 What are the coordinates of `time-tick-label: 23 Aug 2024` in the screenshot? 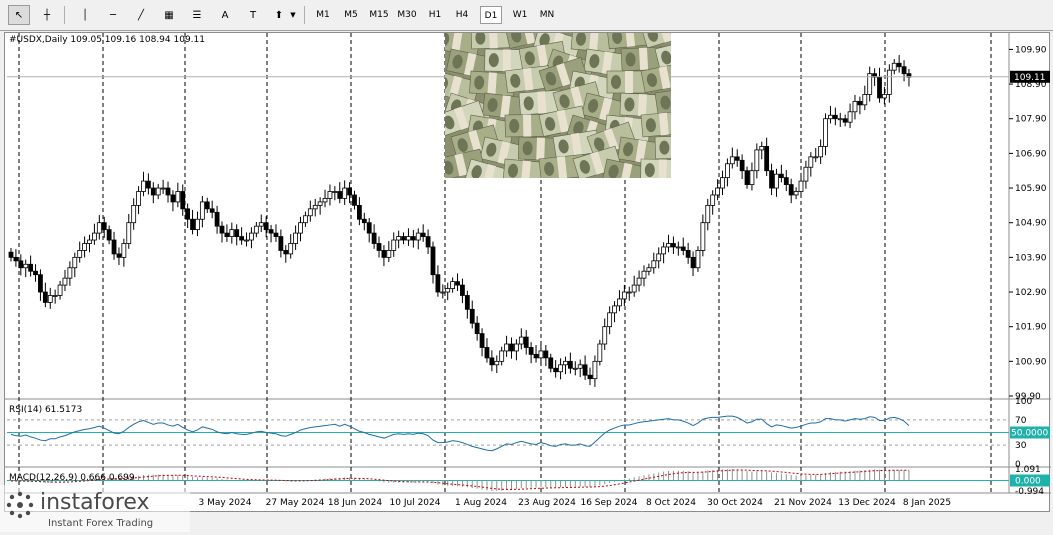 It's located at (547, 503).